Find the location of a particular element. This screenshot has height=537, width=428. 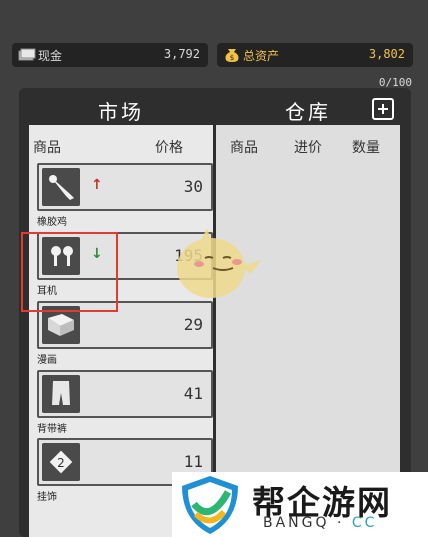

svg-text: 2 is located at coordinates (61, 463).